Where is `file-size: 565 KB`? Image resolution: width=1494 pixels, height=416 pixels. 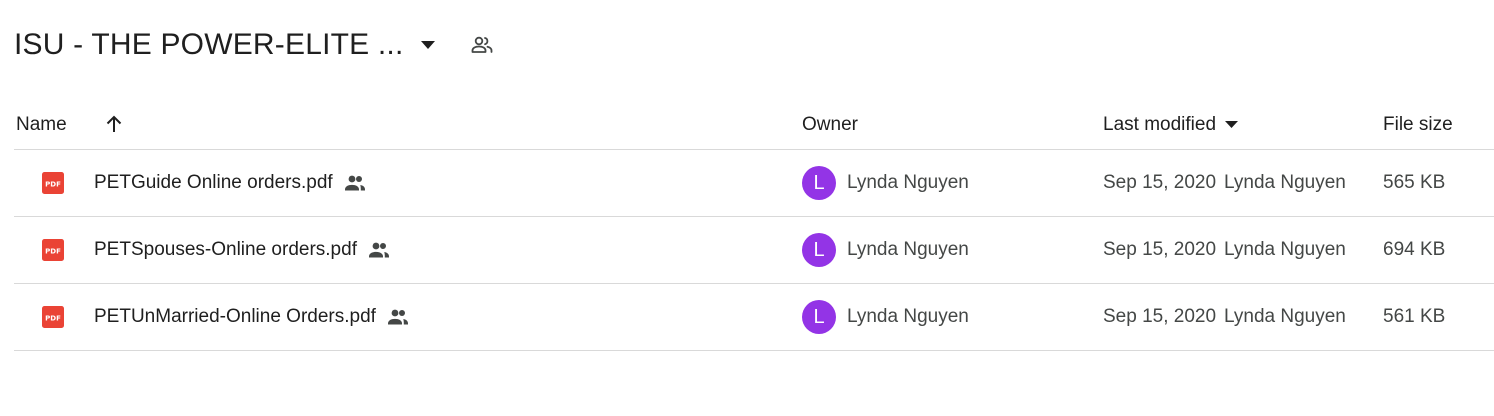
file-size: 565 KB is located at coordinates (1414, 182).